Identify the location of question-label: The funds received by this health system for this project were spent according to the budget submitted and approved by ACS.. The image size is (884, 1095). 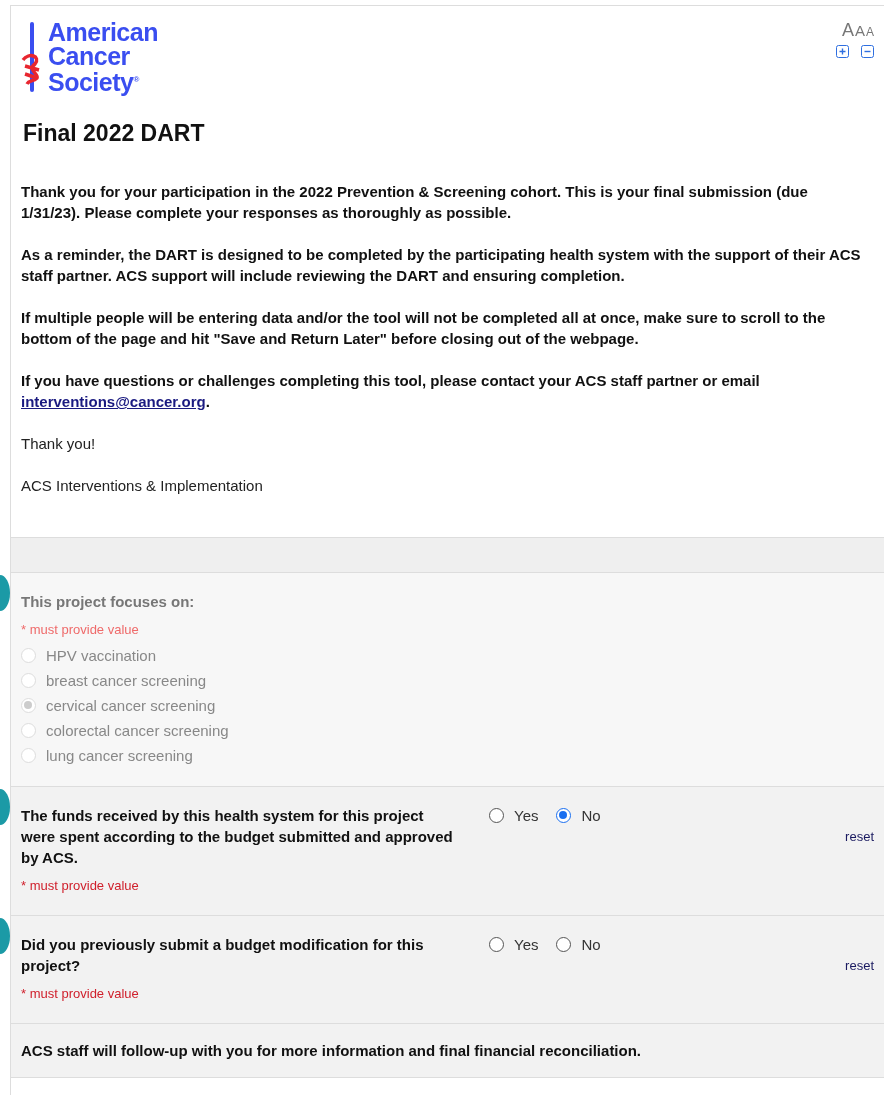
(237, 837).